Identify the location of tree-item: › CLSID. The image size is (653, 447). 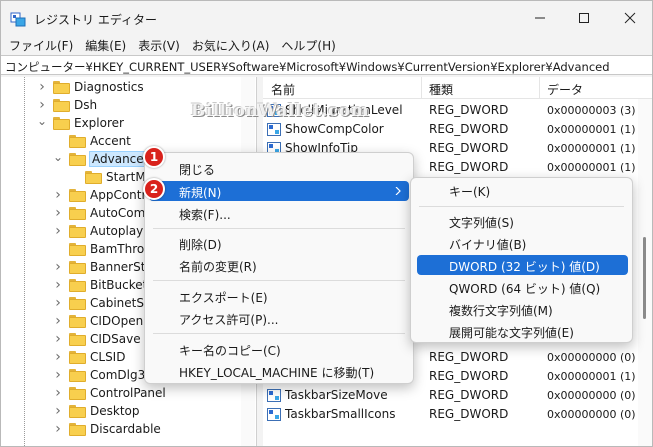
(89, 357).